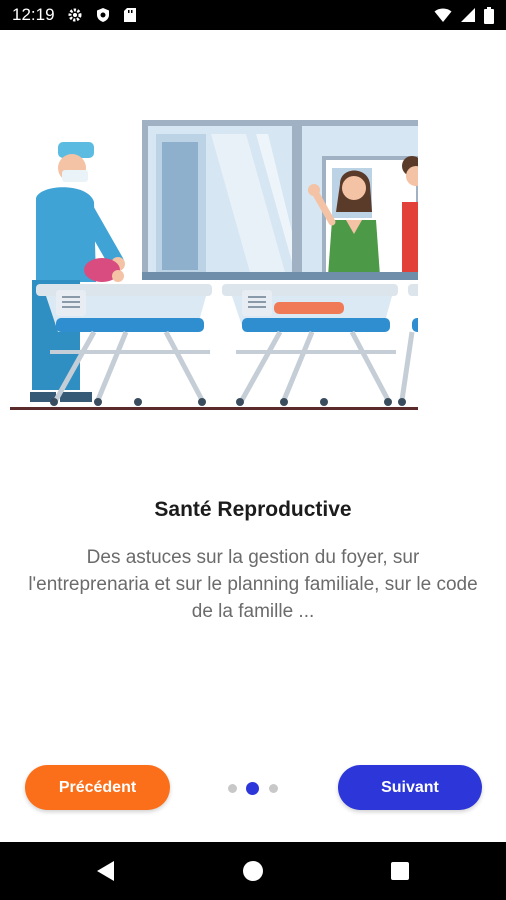 This screenshot has width=506, height=900. What do you see at coordinates (253, 15) in the screenshot?
I see `status-bar: 12:19` at bounding box center [253, 15].